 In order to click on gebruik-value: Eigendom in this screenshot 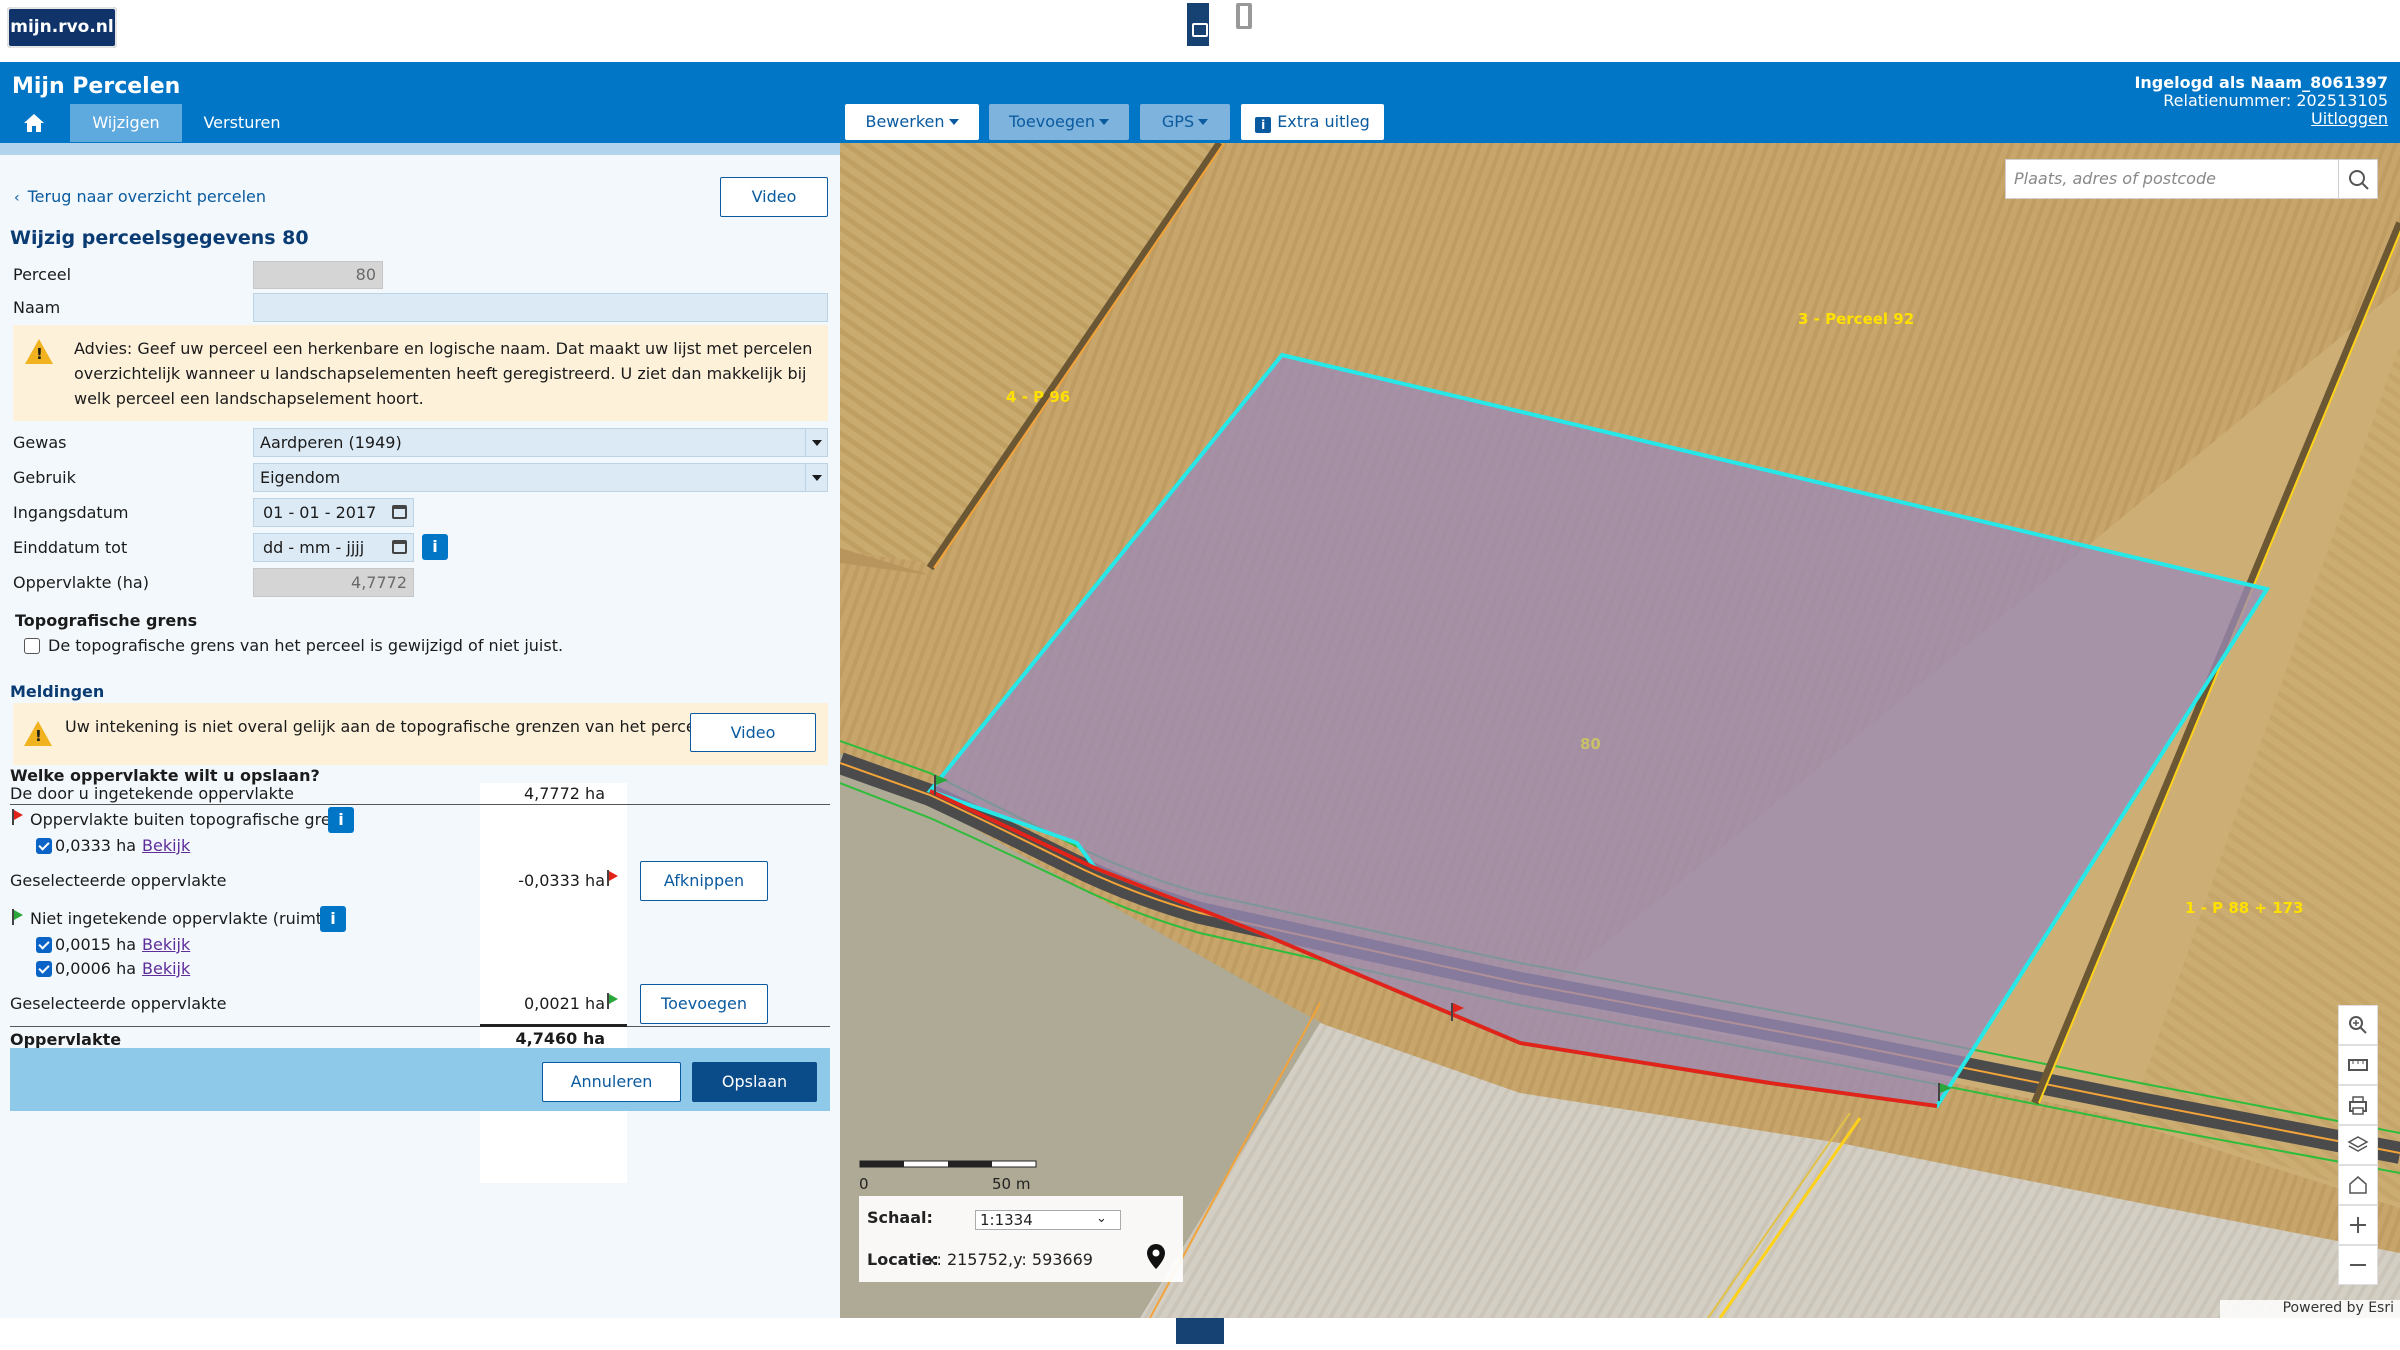, I will do `click(300, 477)`.